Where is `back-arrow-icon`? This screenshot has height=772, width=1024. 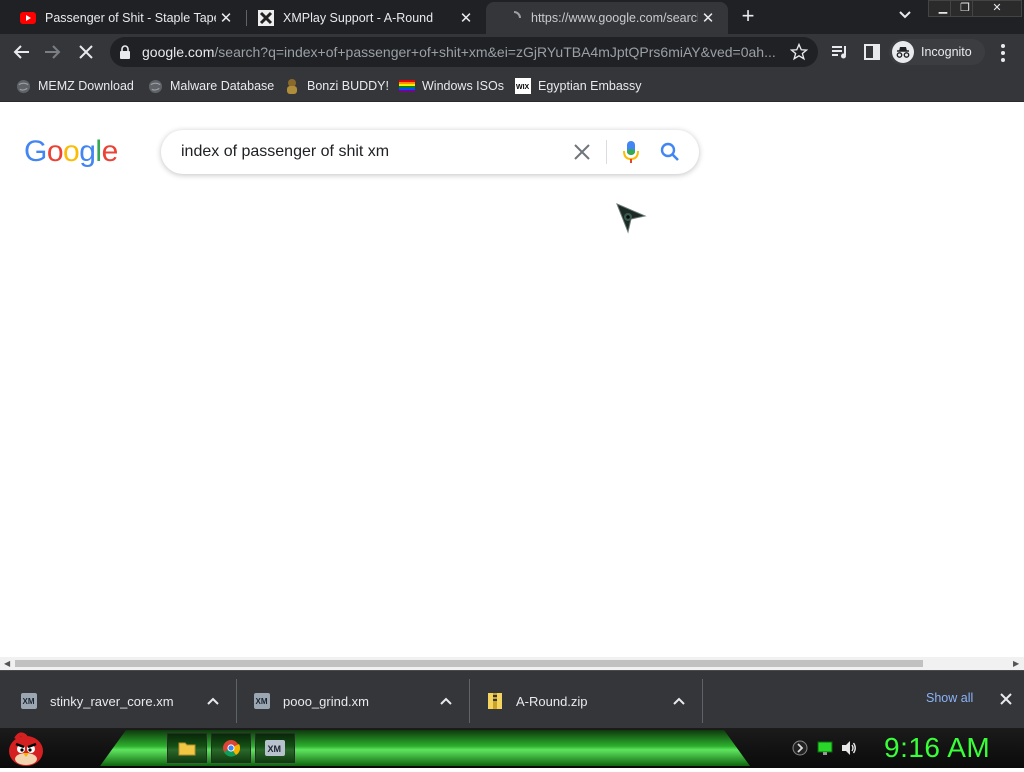 back-arrow-icon is located at coordinates (21, 52).